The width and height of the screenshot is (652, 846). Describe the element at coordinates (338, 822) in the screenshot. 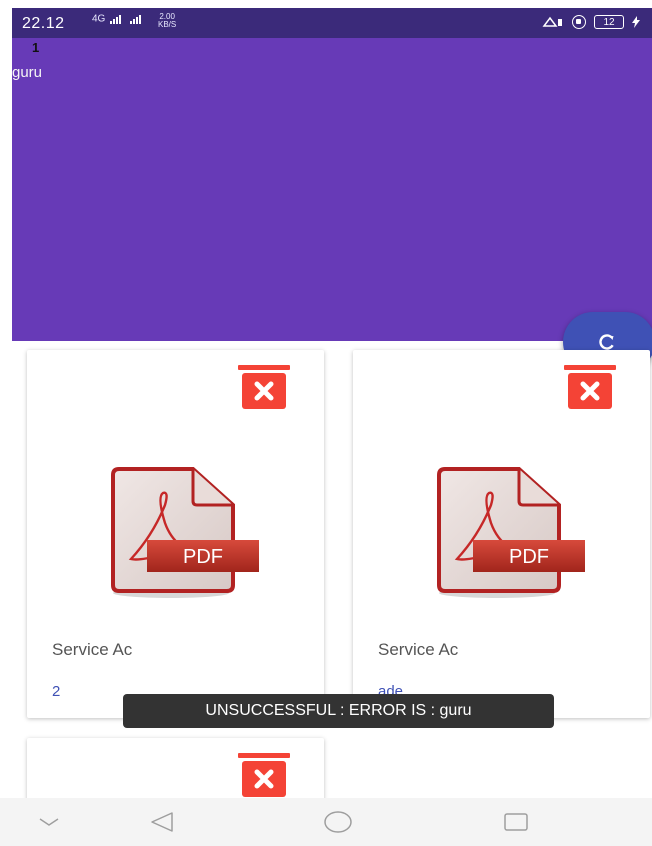

I see `home-icon` at that location.